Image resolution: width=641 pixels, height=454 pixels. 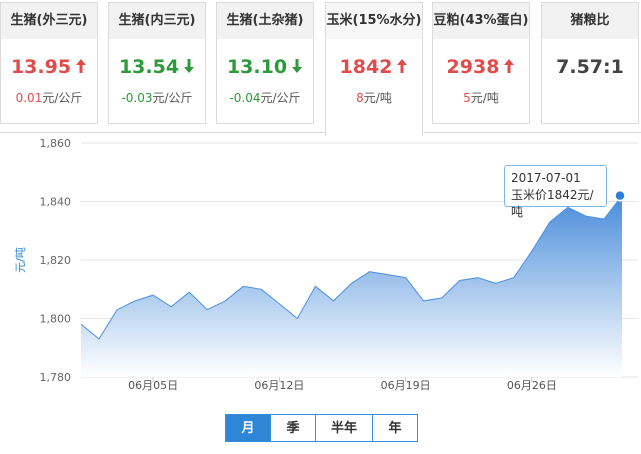 I want to click on period-tabs: 月 季 半年 年, so click(x=321, y=428).